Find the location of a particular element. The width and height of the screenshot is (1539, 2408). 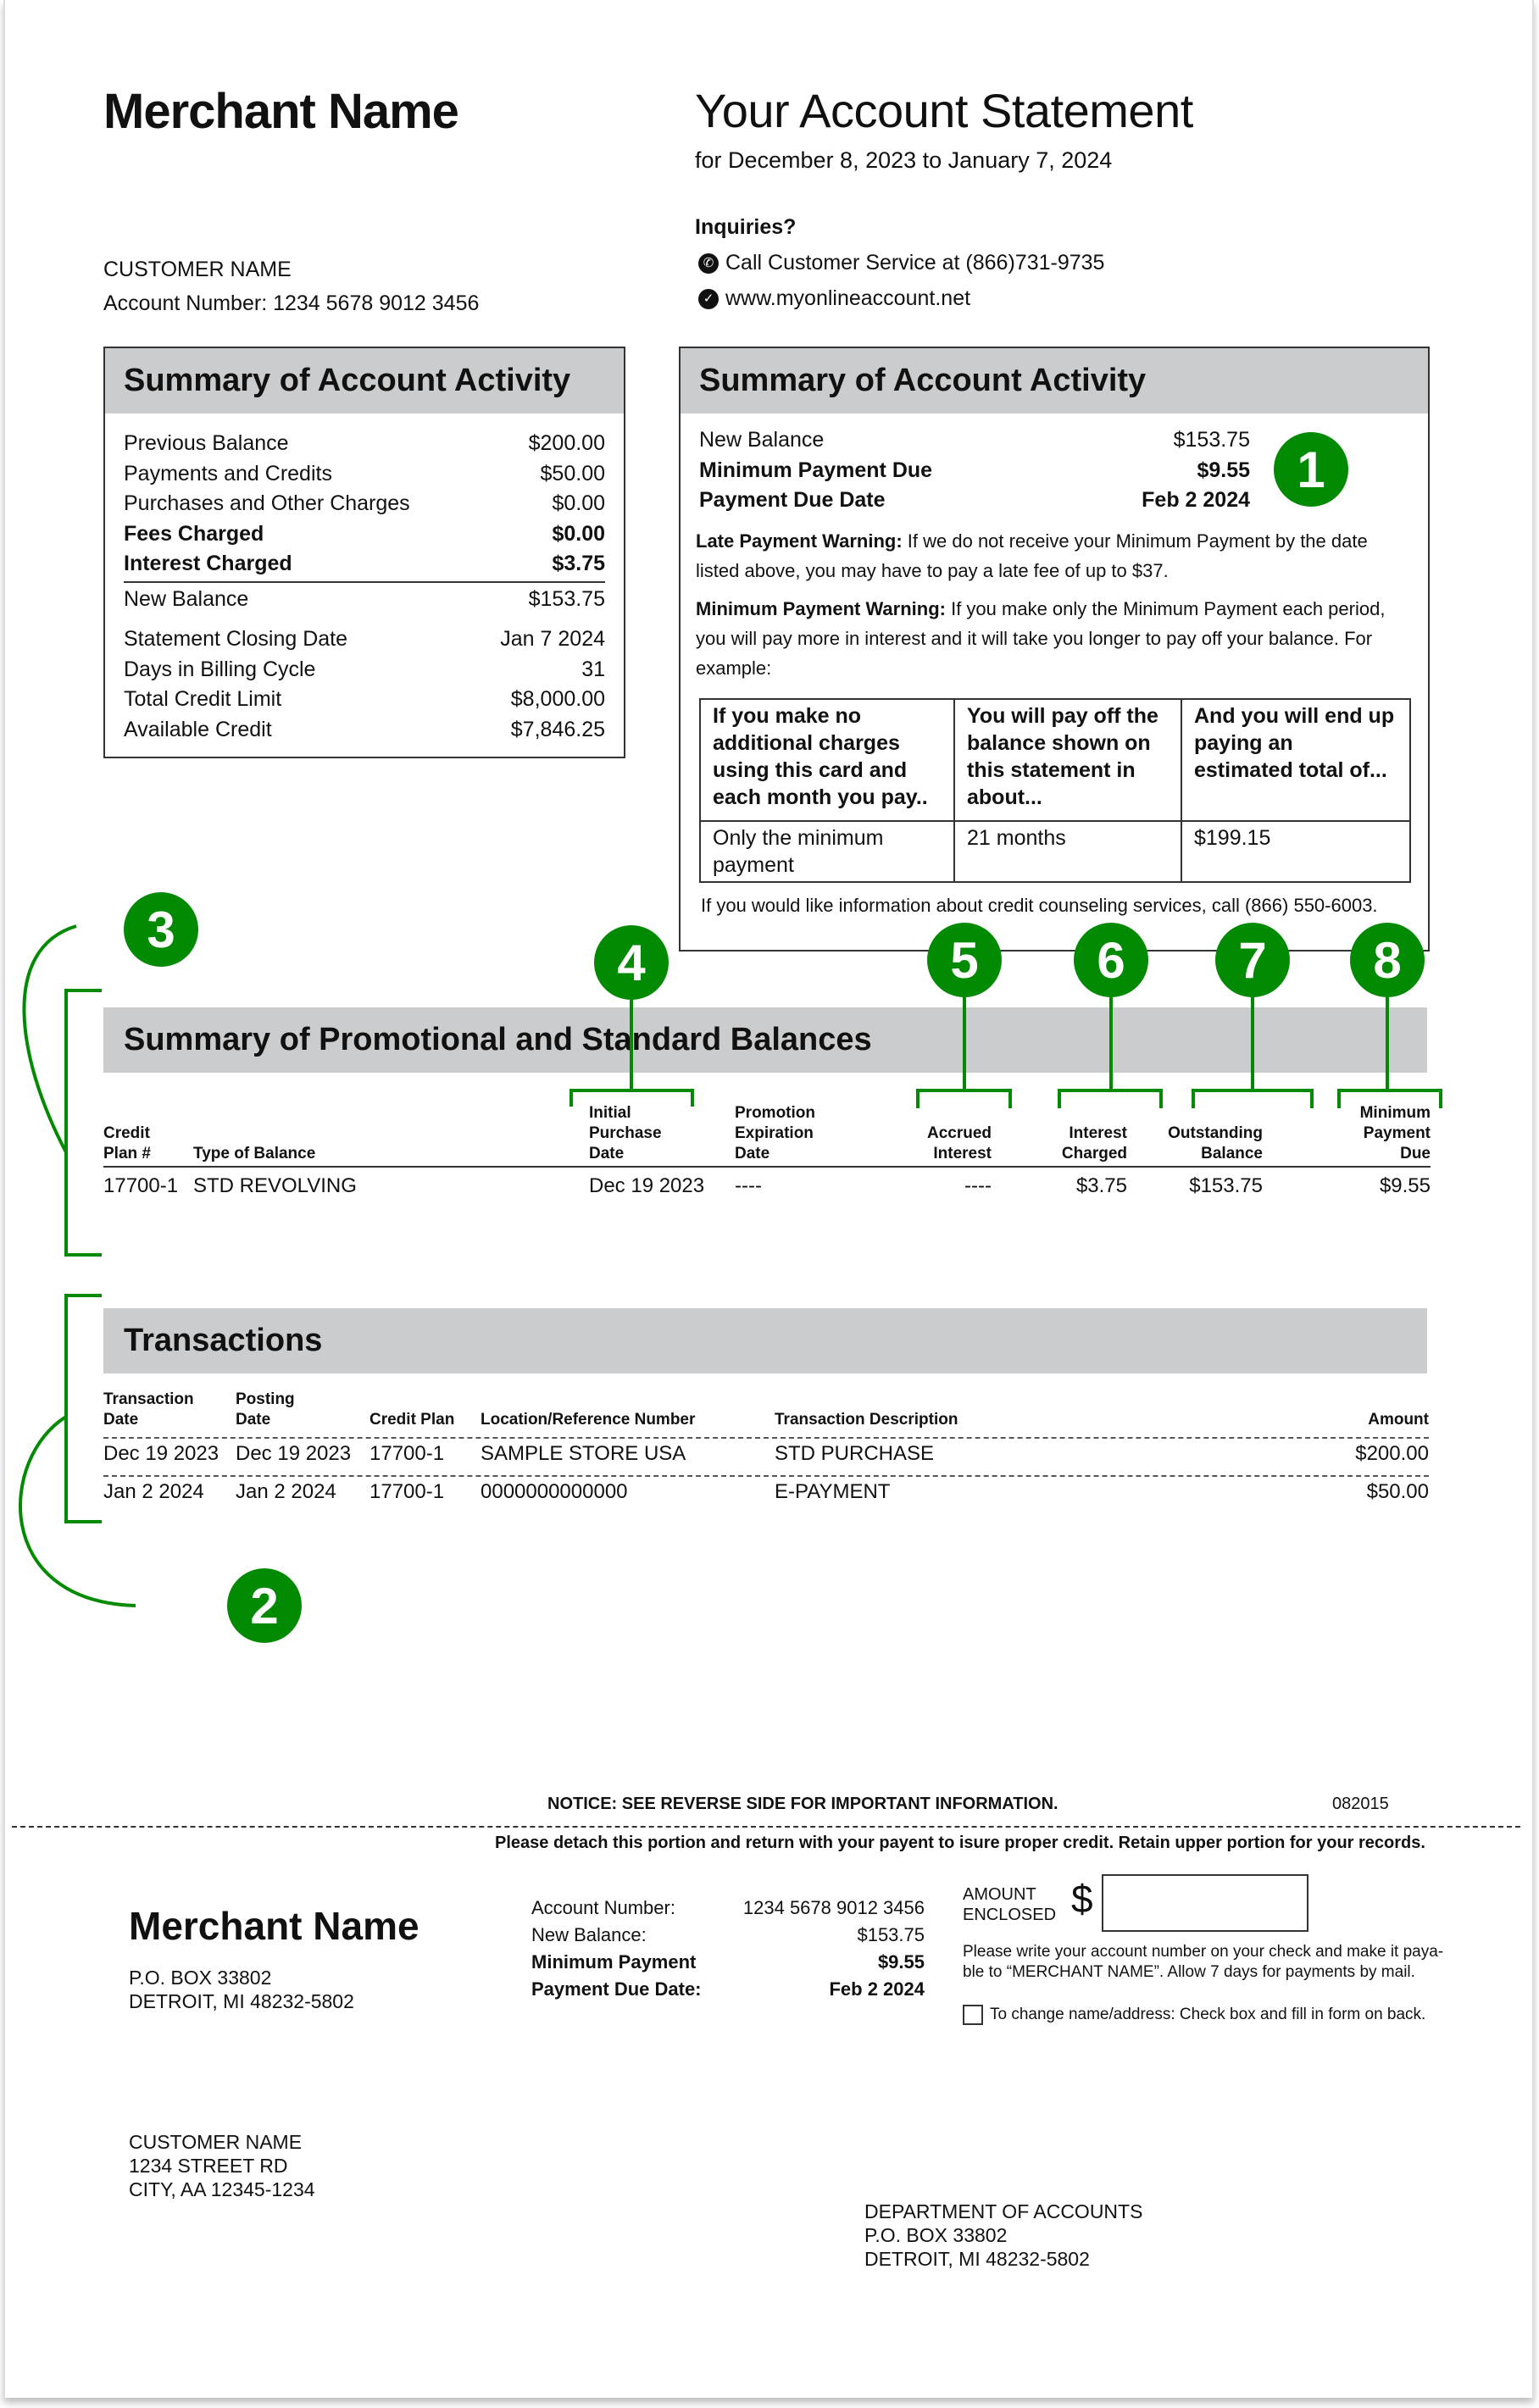

callout-badge-6: 6 is located at coordinates (1111, 960).